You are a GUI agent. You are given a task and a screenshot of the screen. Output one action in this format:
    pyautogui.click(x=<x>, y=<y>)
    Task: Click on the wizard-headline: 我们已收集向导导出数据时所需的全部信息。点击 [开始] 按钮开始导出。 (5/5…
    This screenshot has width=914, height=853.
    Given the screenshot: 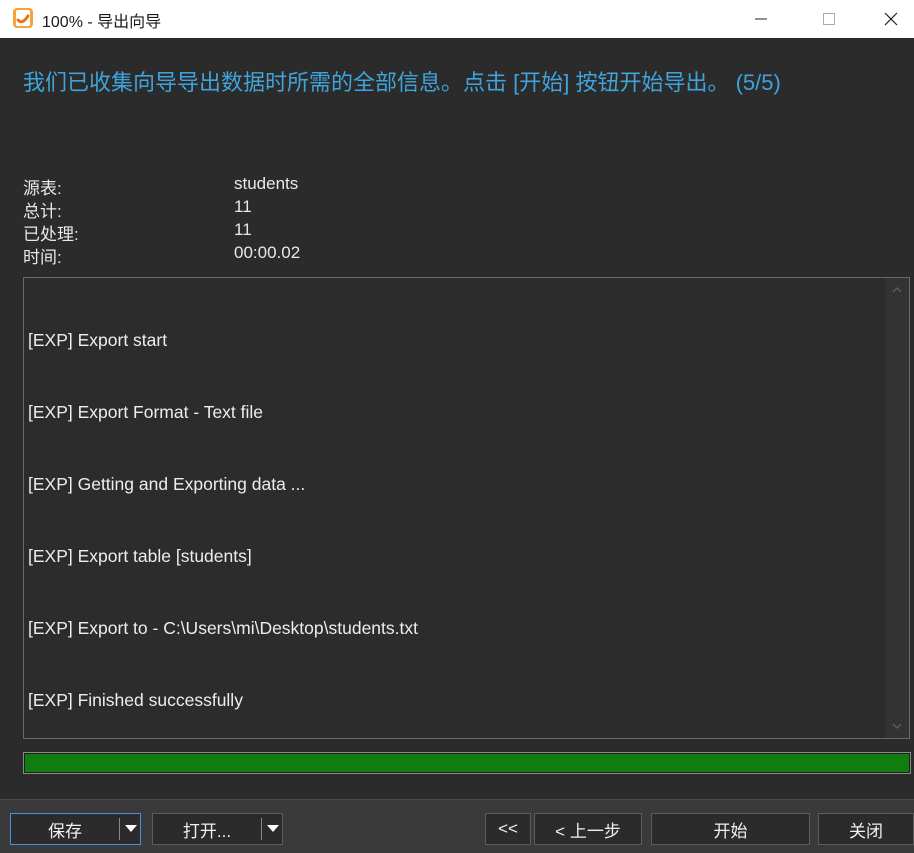 What is the action you would take?
    pyautogui.click(x=402, y=82)
    